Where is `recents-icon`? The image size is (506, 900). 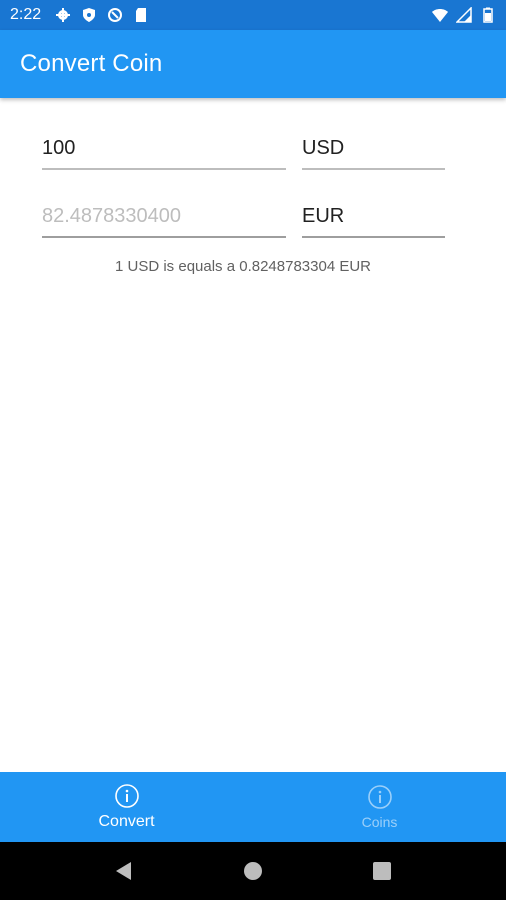
recents-icon is located at coordinates (381, 871).